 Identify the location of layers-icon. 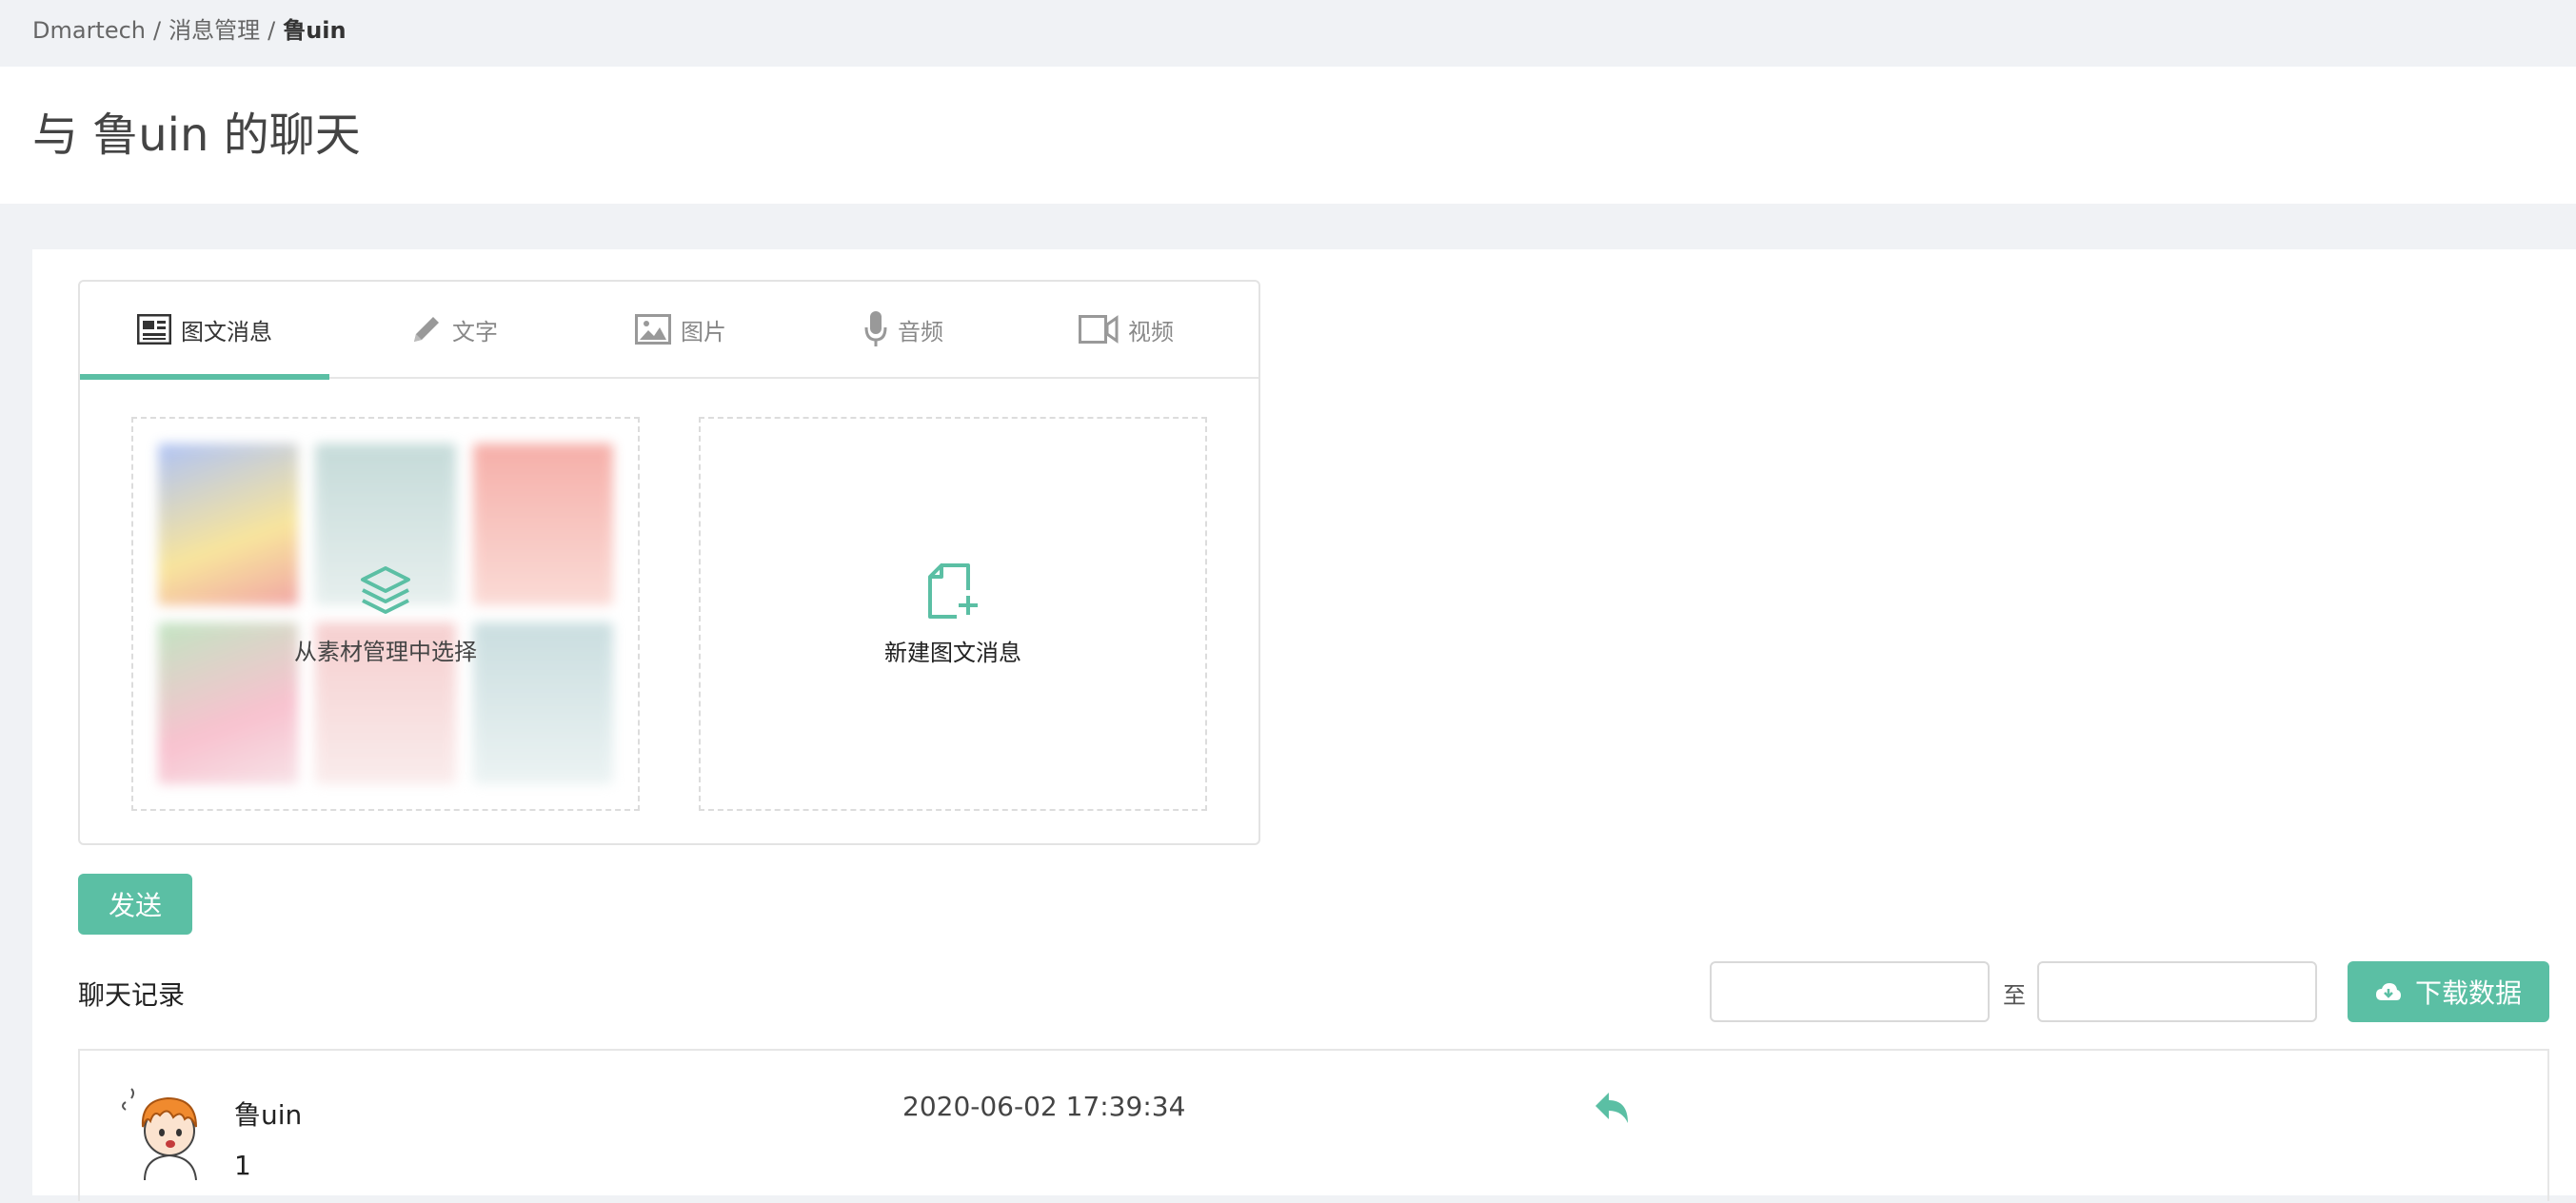
(386, 592).